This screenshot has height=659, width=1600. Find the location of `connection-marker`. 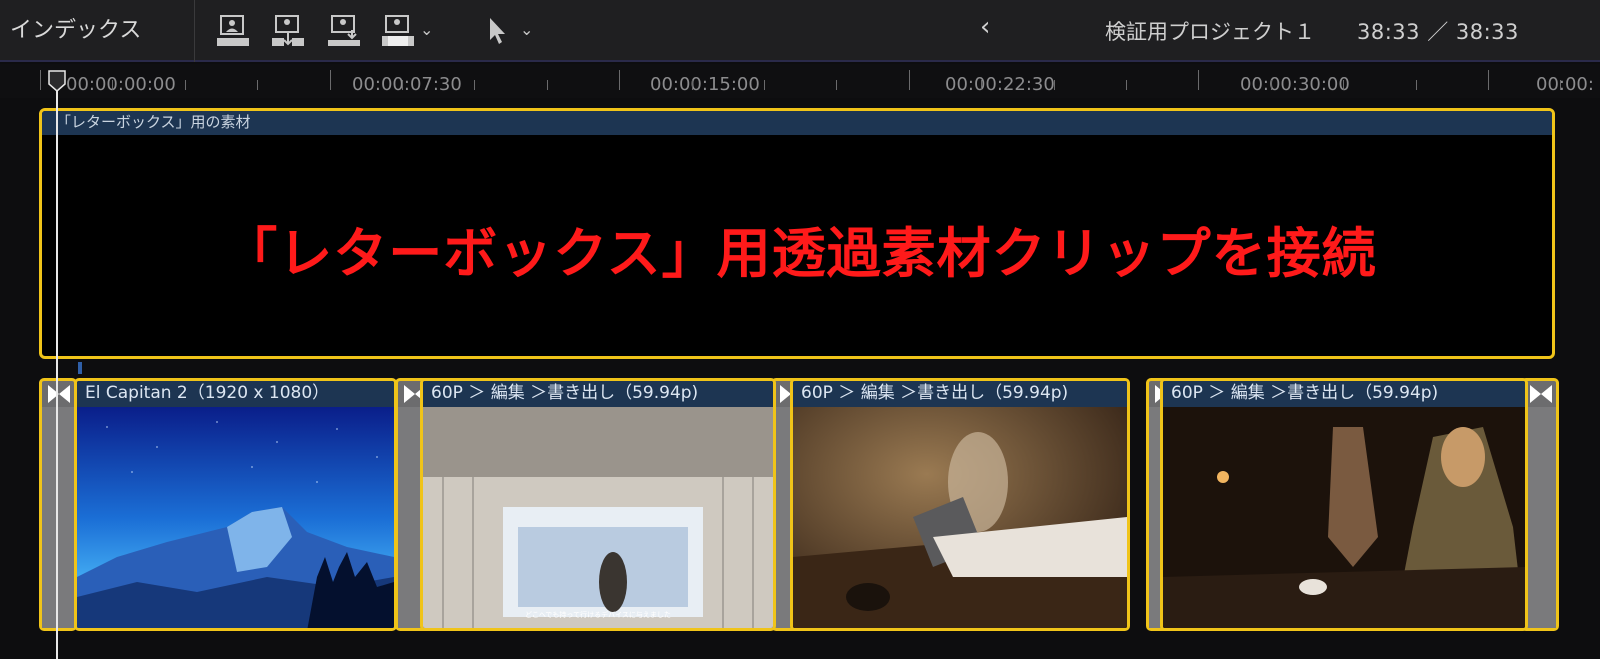

connection-marker is located at coordinates (80, 368).